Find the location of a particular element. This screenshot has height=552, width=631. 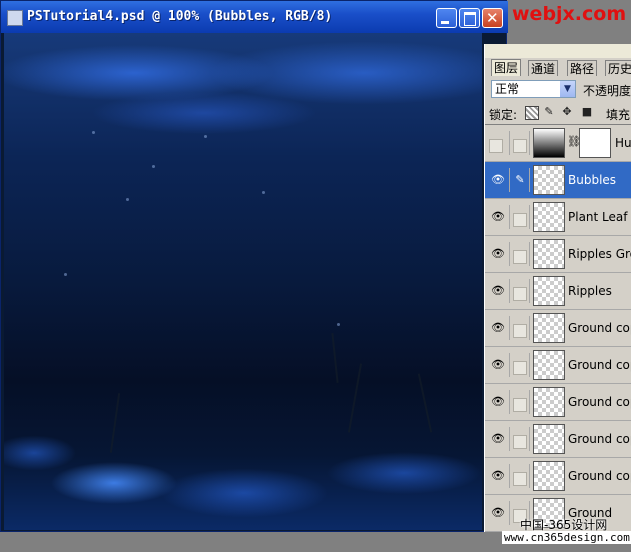

watermark-url: www.cn365design.com is located at coordinates (566, 537).